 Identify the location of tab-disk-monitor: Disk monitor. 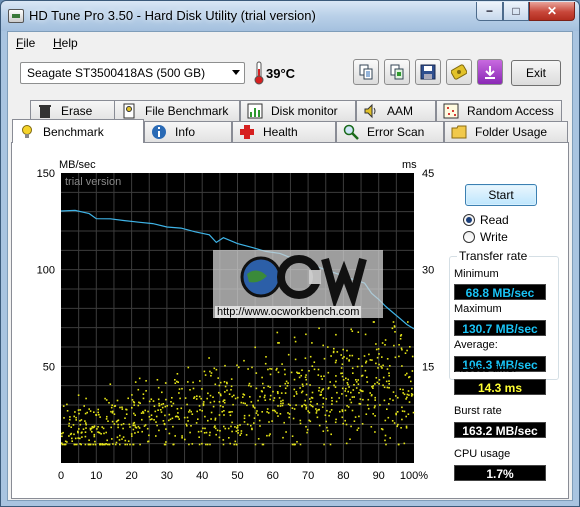
(298, 110).